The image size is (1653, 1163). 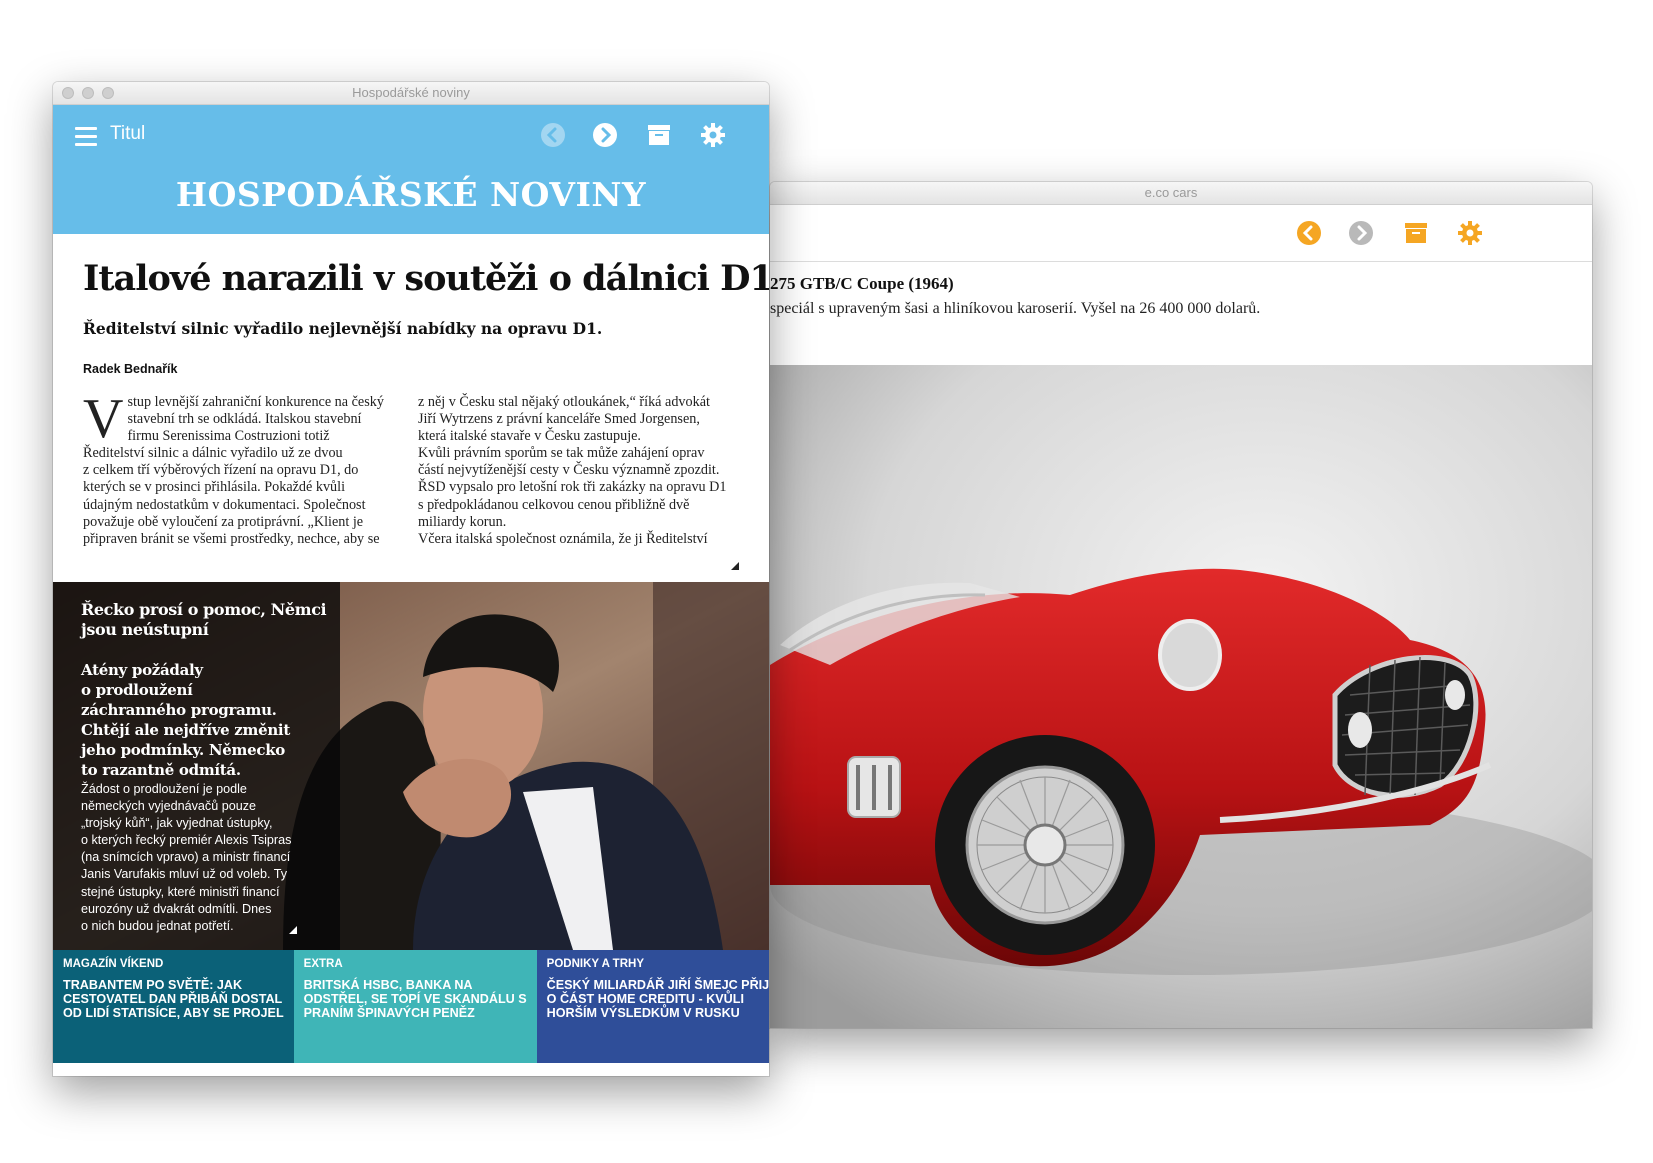 I want to click on section-title: Titul, so click(x=127, y=134).